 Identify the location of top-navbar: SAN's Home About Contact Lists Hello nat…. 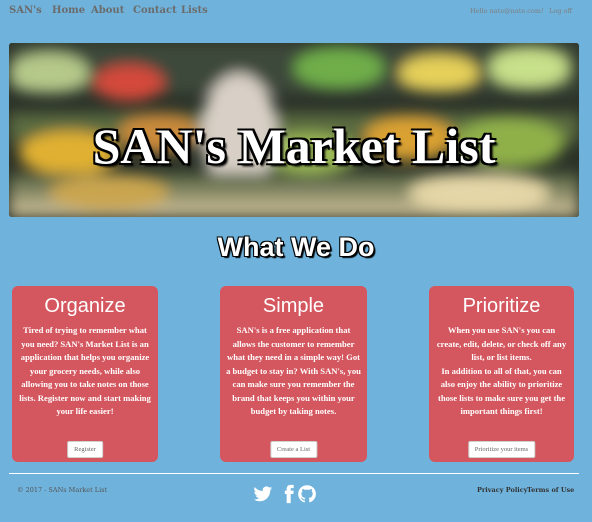
(296, 12).